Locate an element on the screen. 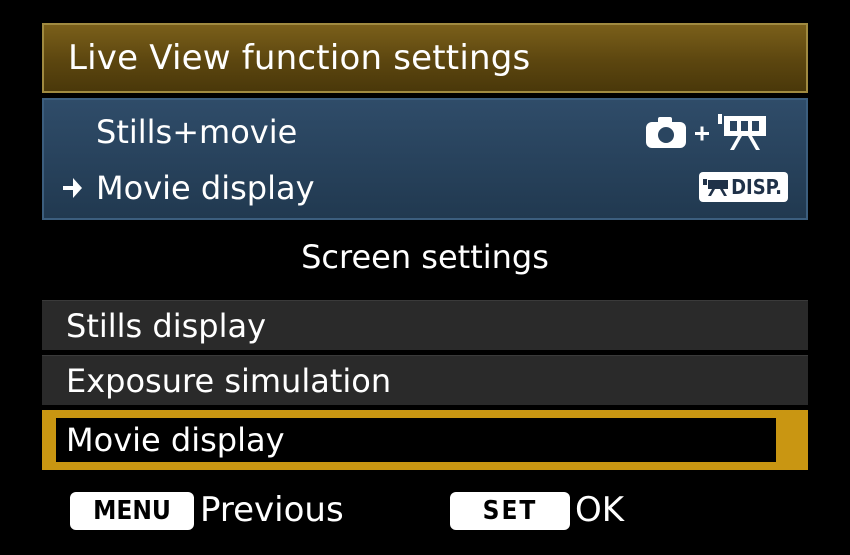 Image resolution: width=850 pixels, height=555 pixels. movie-disp-icon: DISP. is located at coordinates (743, 187).